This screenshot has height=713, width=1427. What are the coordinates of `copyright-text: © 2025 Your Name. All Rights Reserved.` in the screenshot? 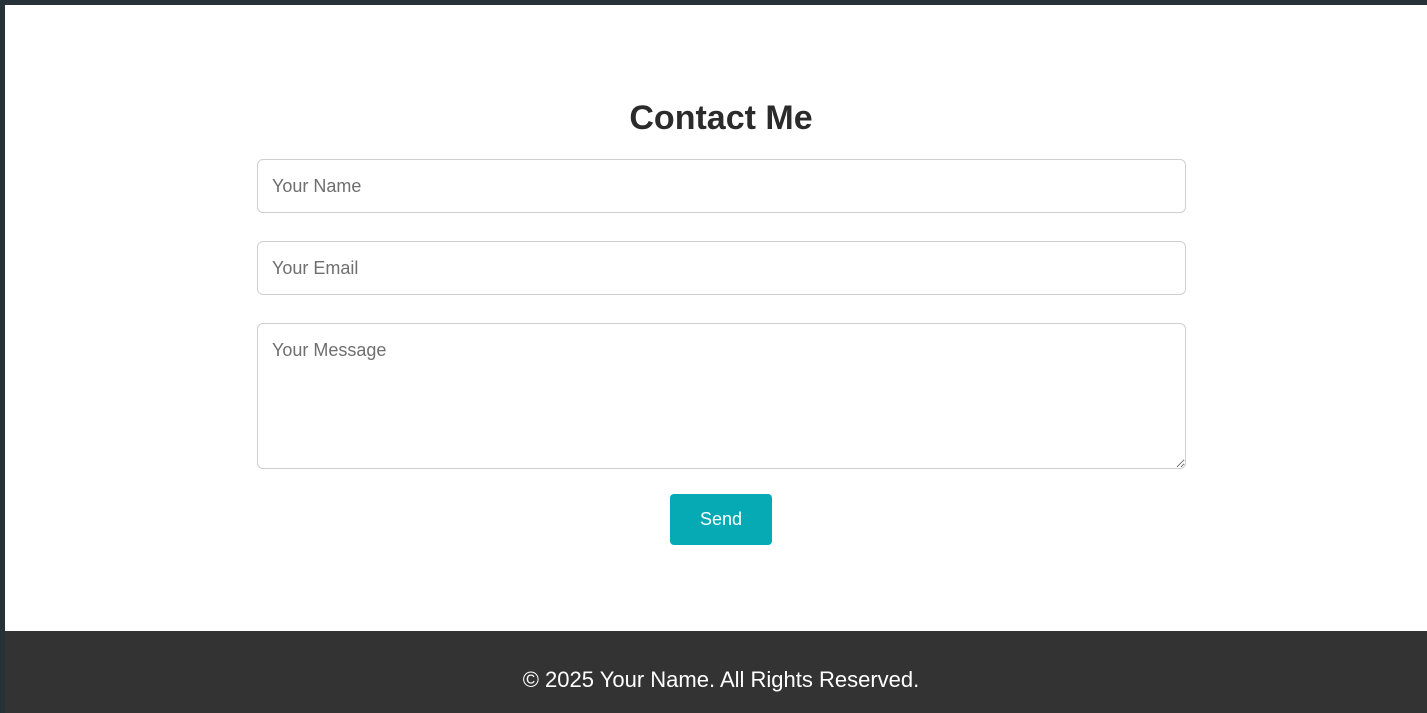 It's located at (721, 679).